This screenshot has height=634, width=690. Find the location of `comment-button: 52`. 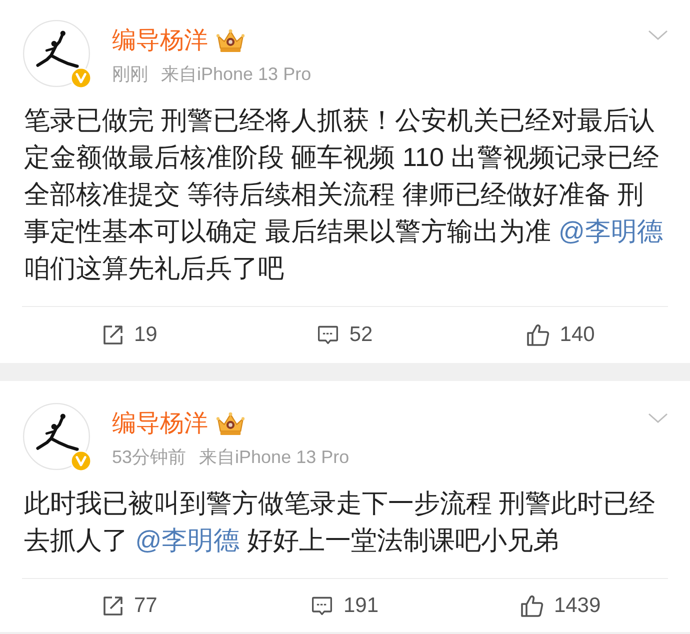

comment-button: 52 is located at coordinates (345, 335).